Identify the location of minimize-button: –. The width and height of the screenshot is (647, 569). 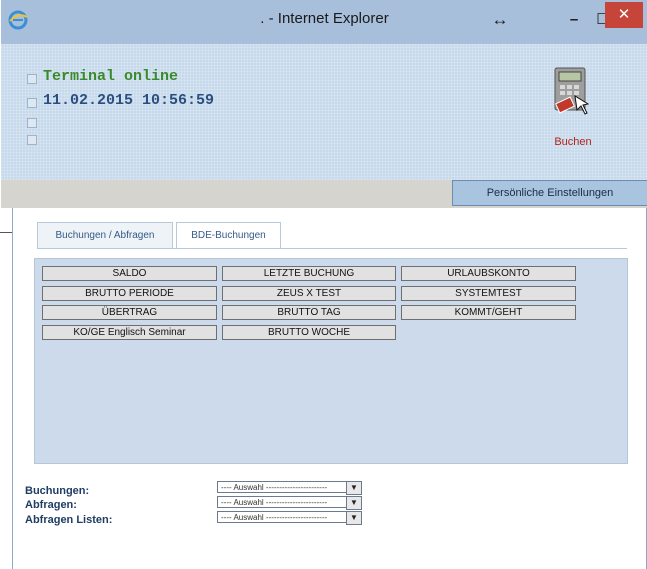
(574, 21).